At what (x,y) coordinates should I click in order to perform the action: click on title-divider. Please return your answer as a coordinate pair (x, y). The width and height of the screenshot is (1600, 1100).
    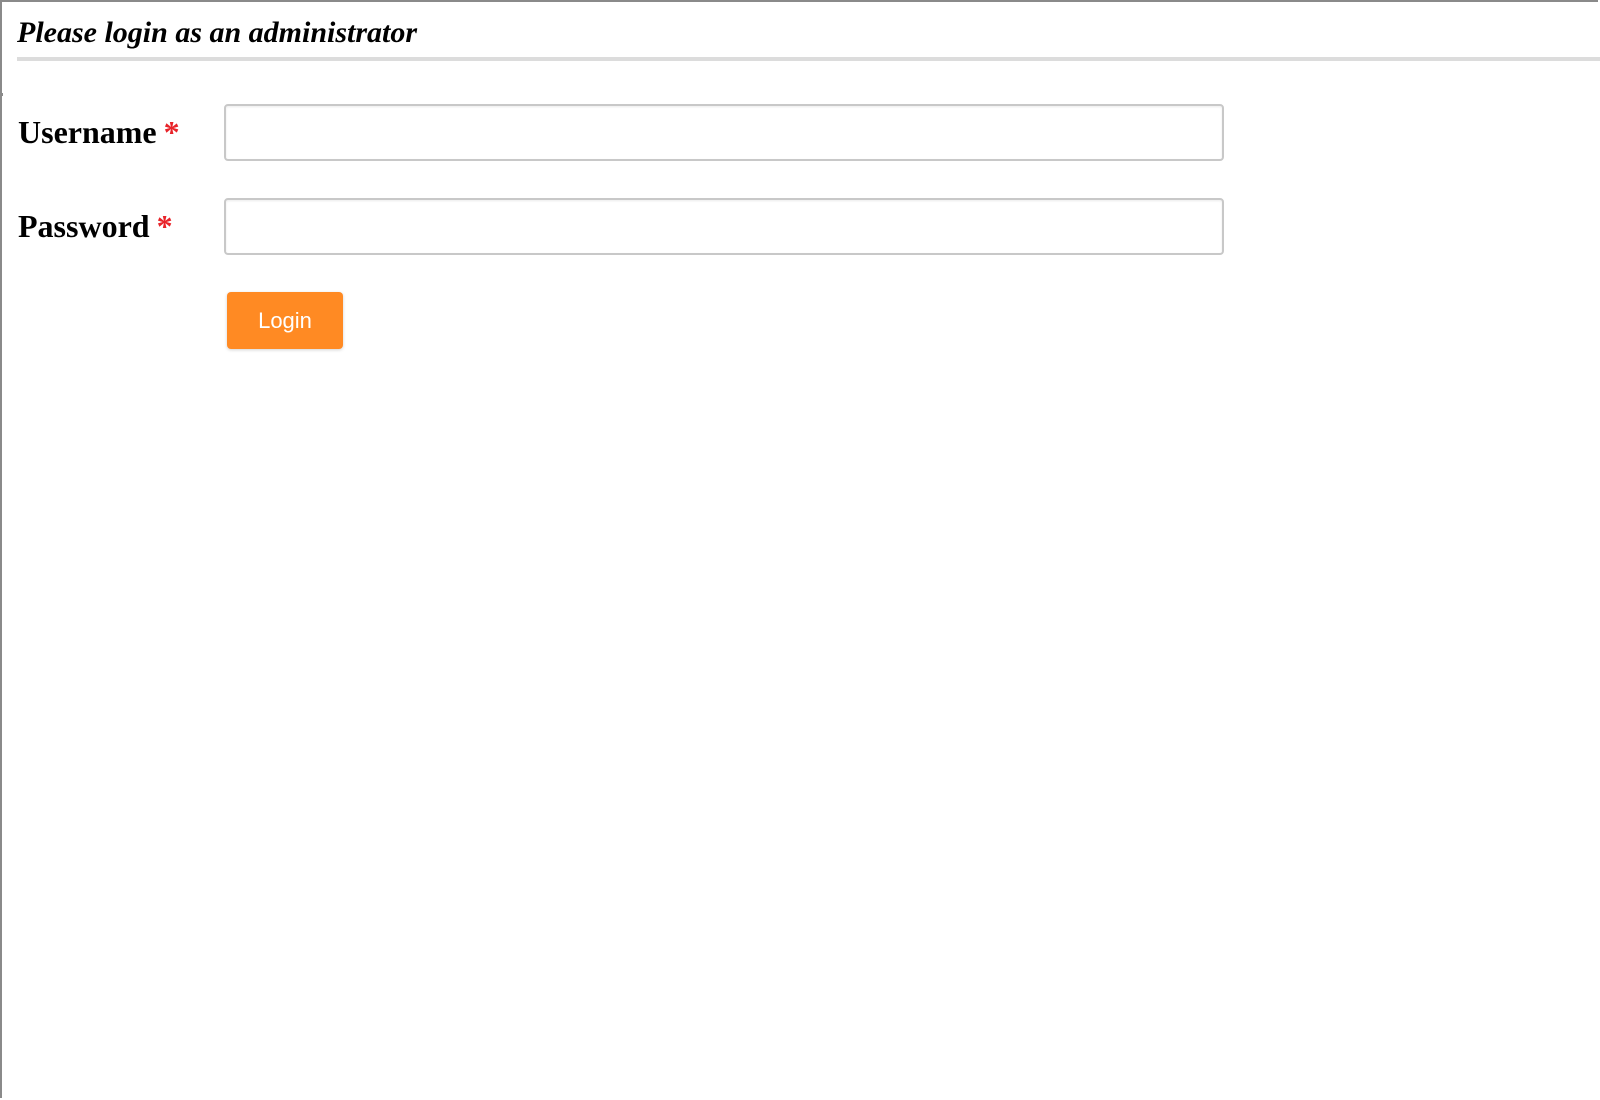
    Looking at the image, I should click on (808, 59).